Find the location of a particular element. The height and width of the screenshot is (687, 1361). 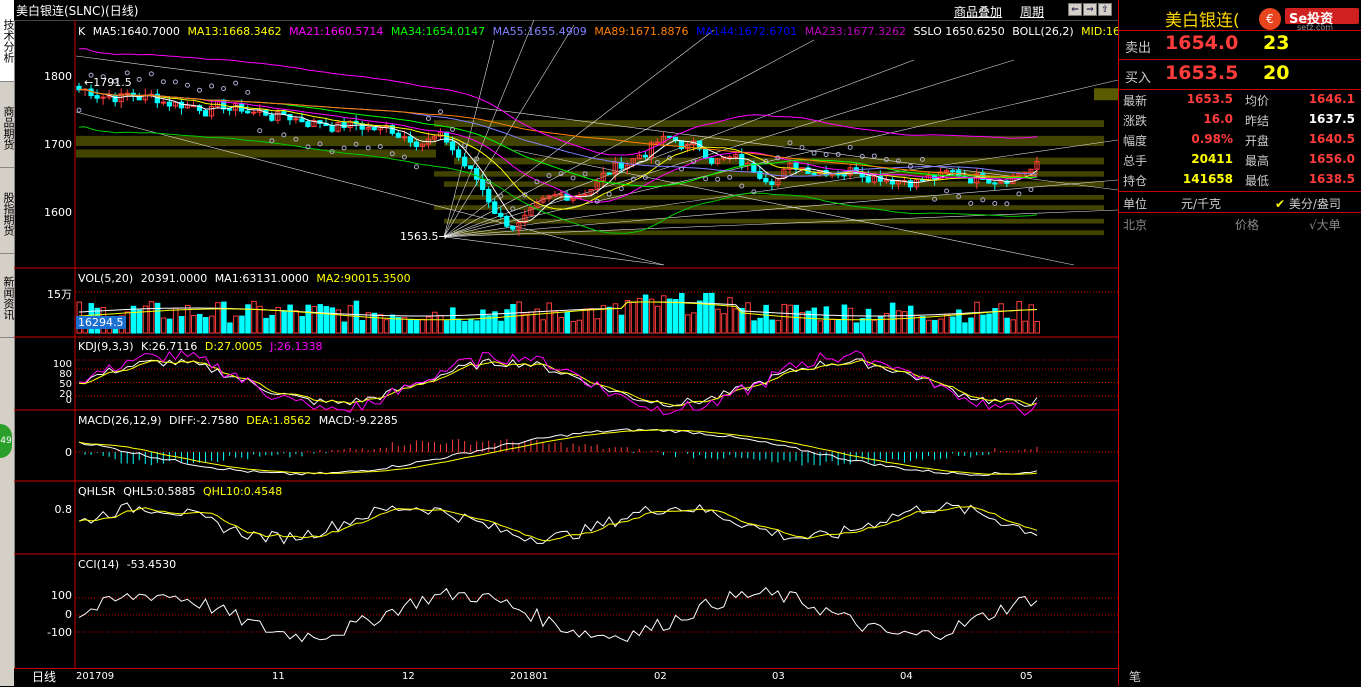

period-link: 周期 is located at coordinates (1032, 11).